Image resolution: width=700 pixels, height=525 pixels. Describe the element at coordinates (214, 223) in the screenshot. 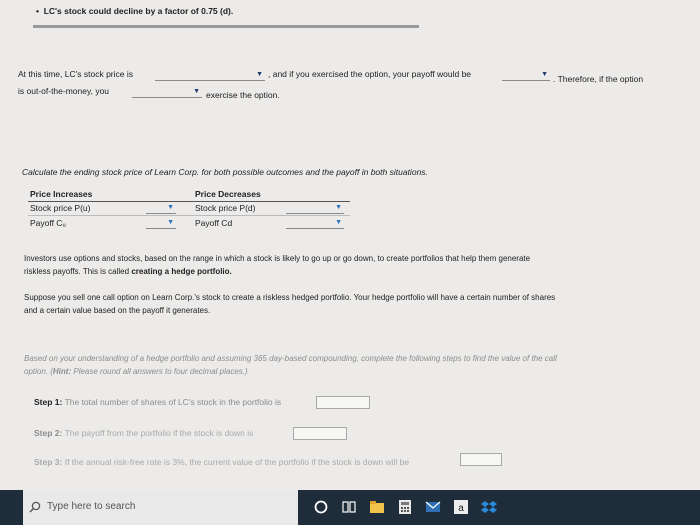

I see `payoff-down-label: Payoff Cd` at that location.